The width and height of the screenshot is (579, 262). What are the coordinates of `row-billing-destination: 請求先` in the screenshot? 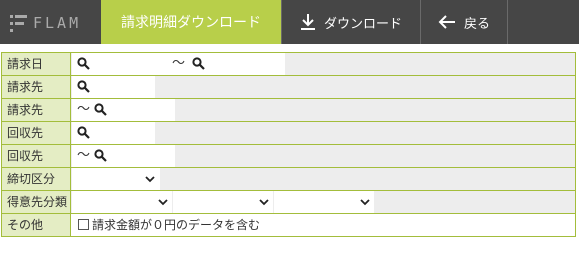 It's located at (288, 87).